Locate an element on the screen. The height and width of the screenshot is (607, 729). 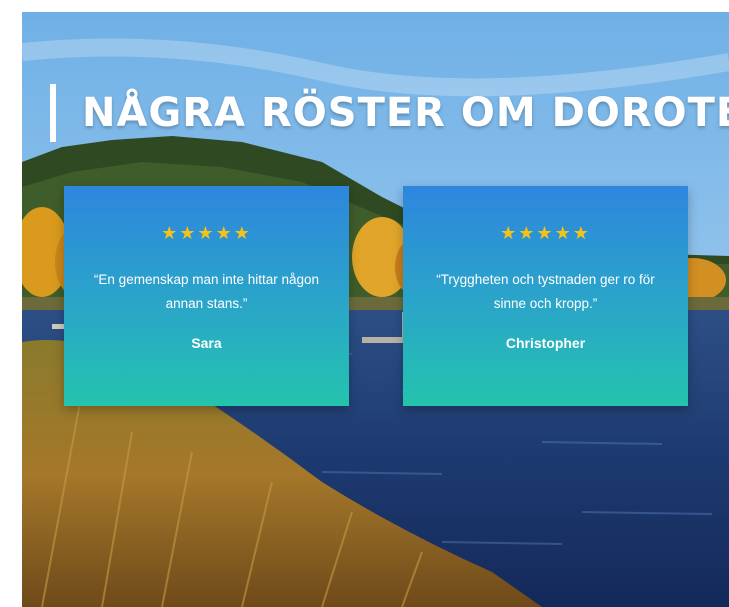
testimonial-author: Christopher is located at coordinates (545, 343).